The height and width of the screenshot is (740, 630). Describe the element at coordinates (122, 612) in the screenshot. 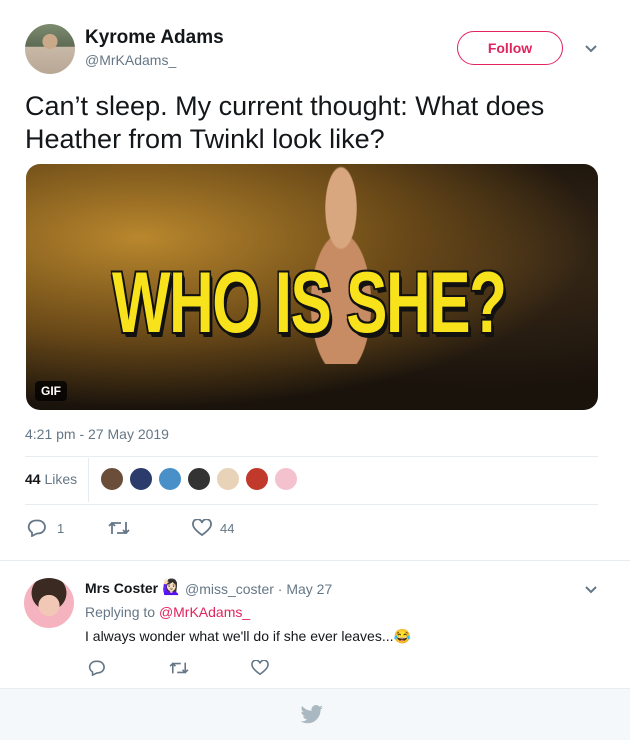

I see `replying-prefix: Replying to` at that location.